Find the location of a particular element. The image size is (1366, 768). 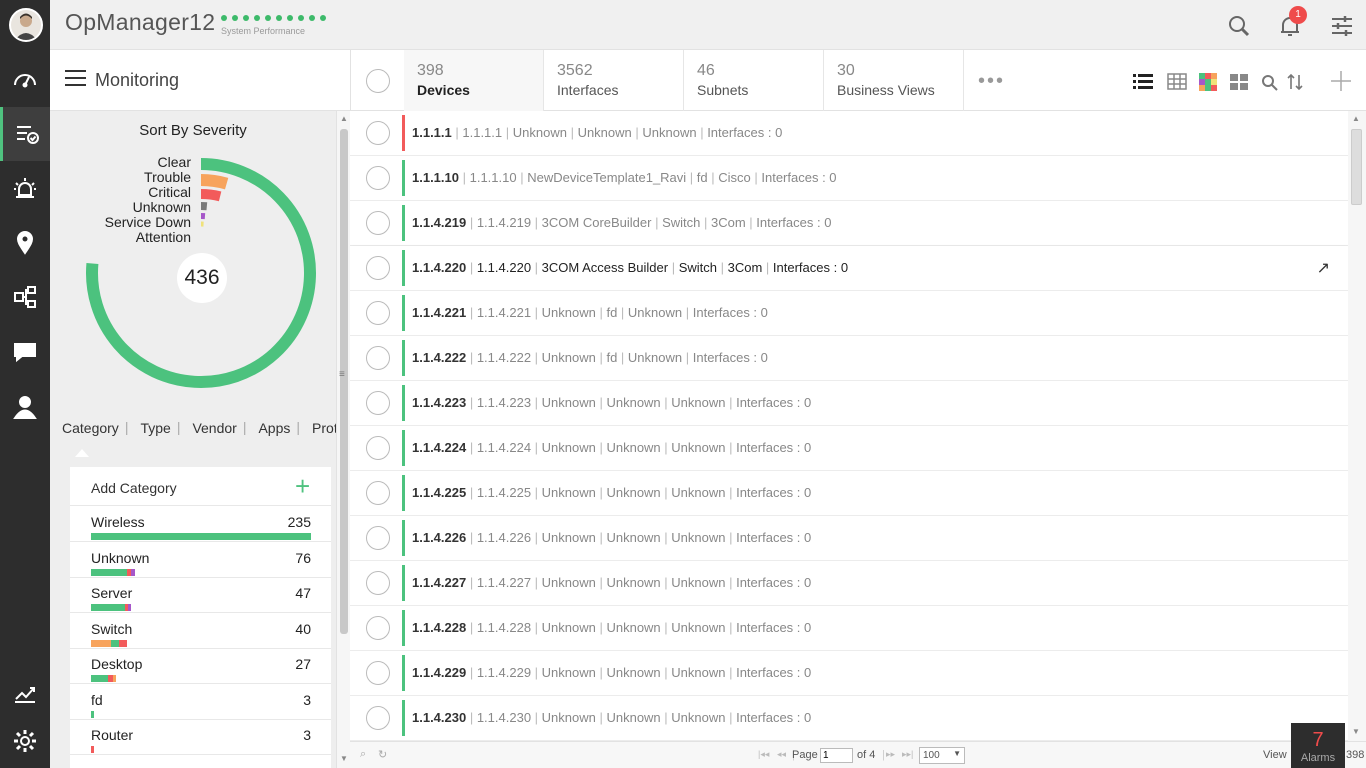

severity-label-attention: Attention is located at coordinates (120, 237).